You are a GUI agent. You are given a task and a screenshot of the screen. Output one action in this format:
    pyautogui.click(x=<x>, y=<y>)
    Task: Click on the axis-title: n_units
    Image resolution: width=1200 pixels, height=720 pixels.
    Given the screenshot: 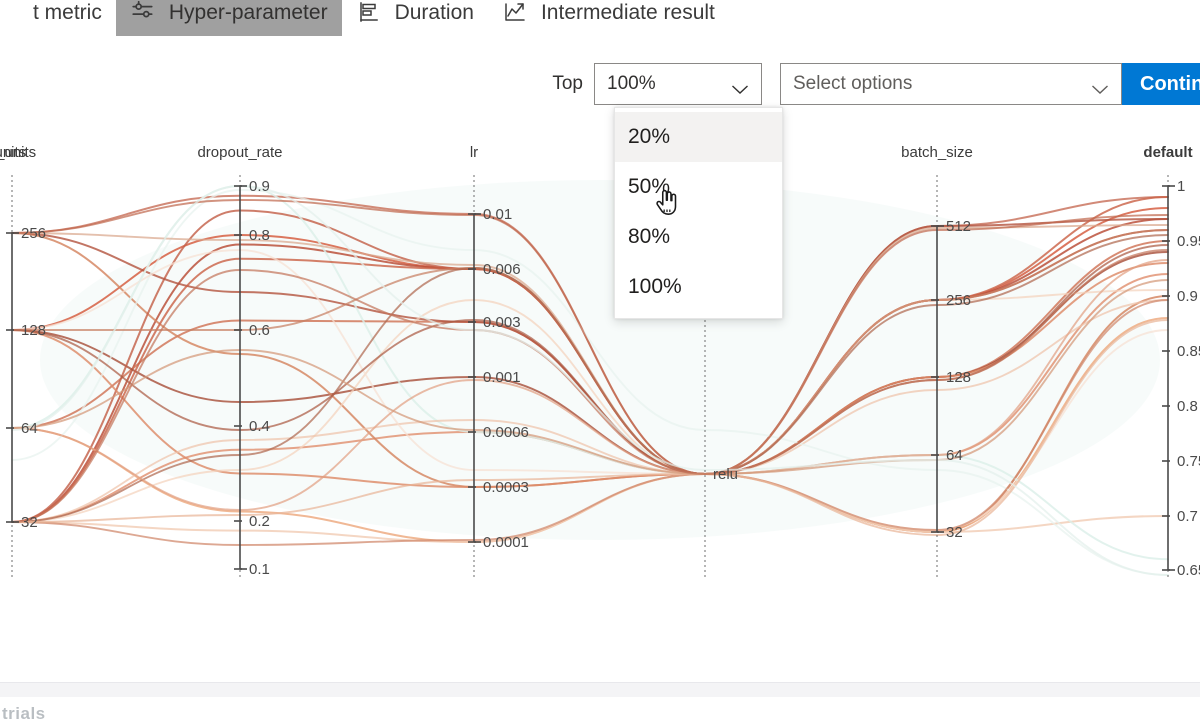 What is the action you would take?
    pyautogui.click(x=13, y=152)
    